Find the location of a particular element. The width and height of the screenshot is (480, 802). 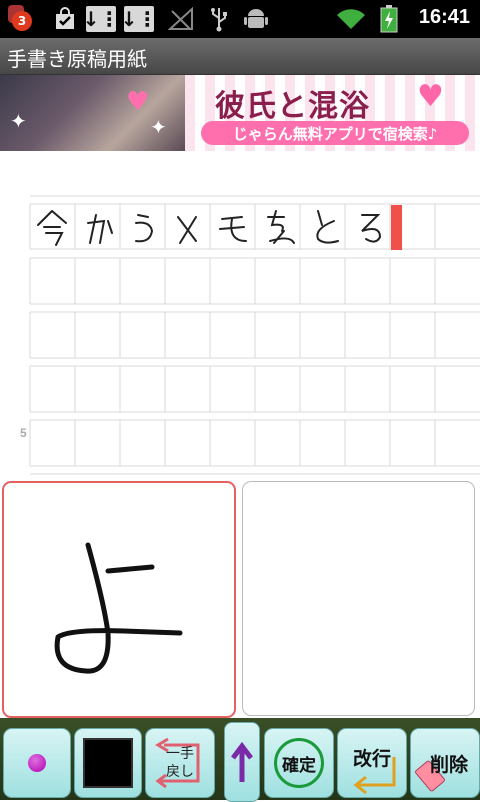

notification-badge-icon: 3 is located at coordinates (21, 18).